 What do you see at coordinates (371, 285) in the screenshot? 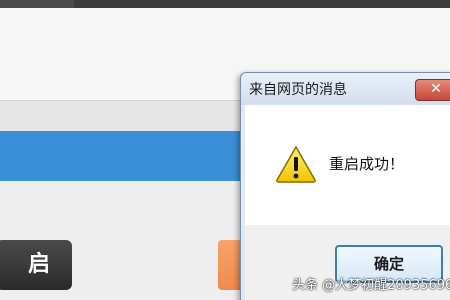
I see `watermark: 头条 @大梦初醒209356965` at bounding box center [371, 285].